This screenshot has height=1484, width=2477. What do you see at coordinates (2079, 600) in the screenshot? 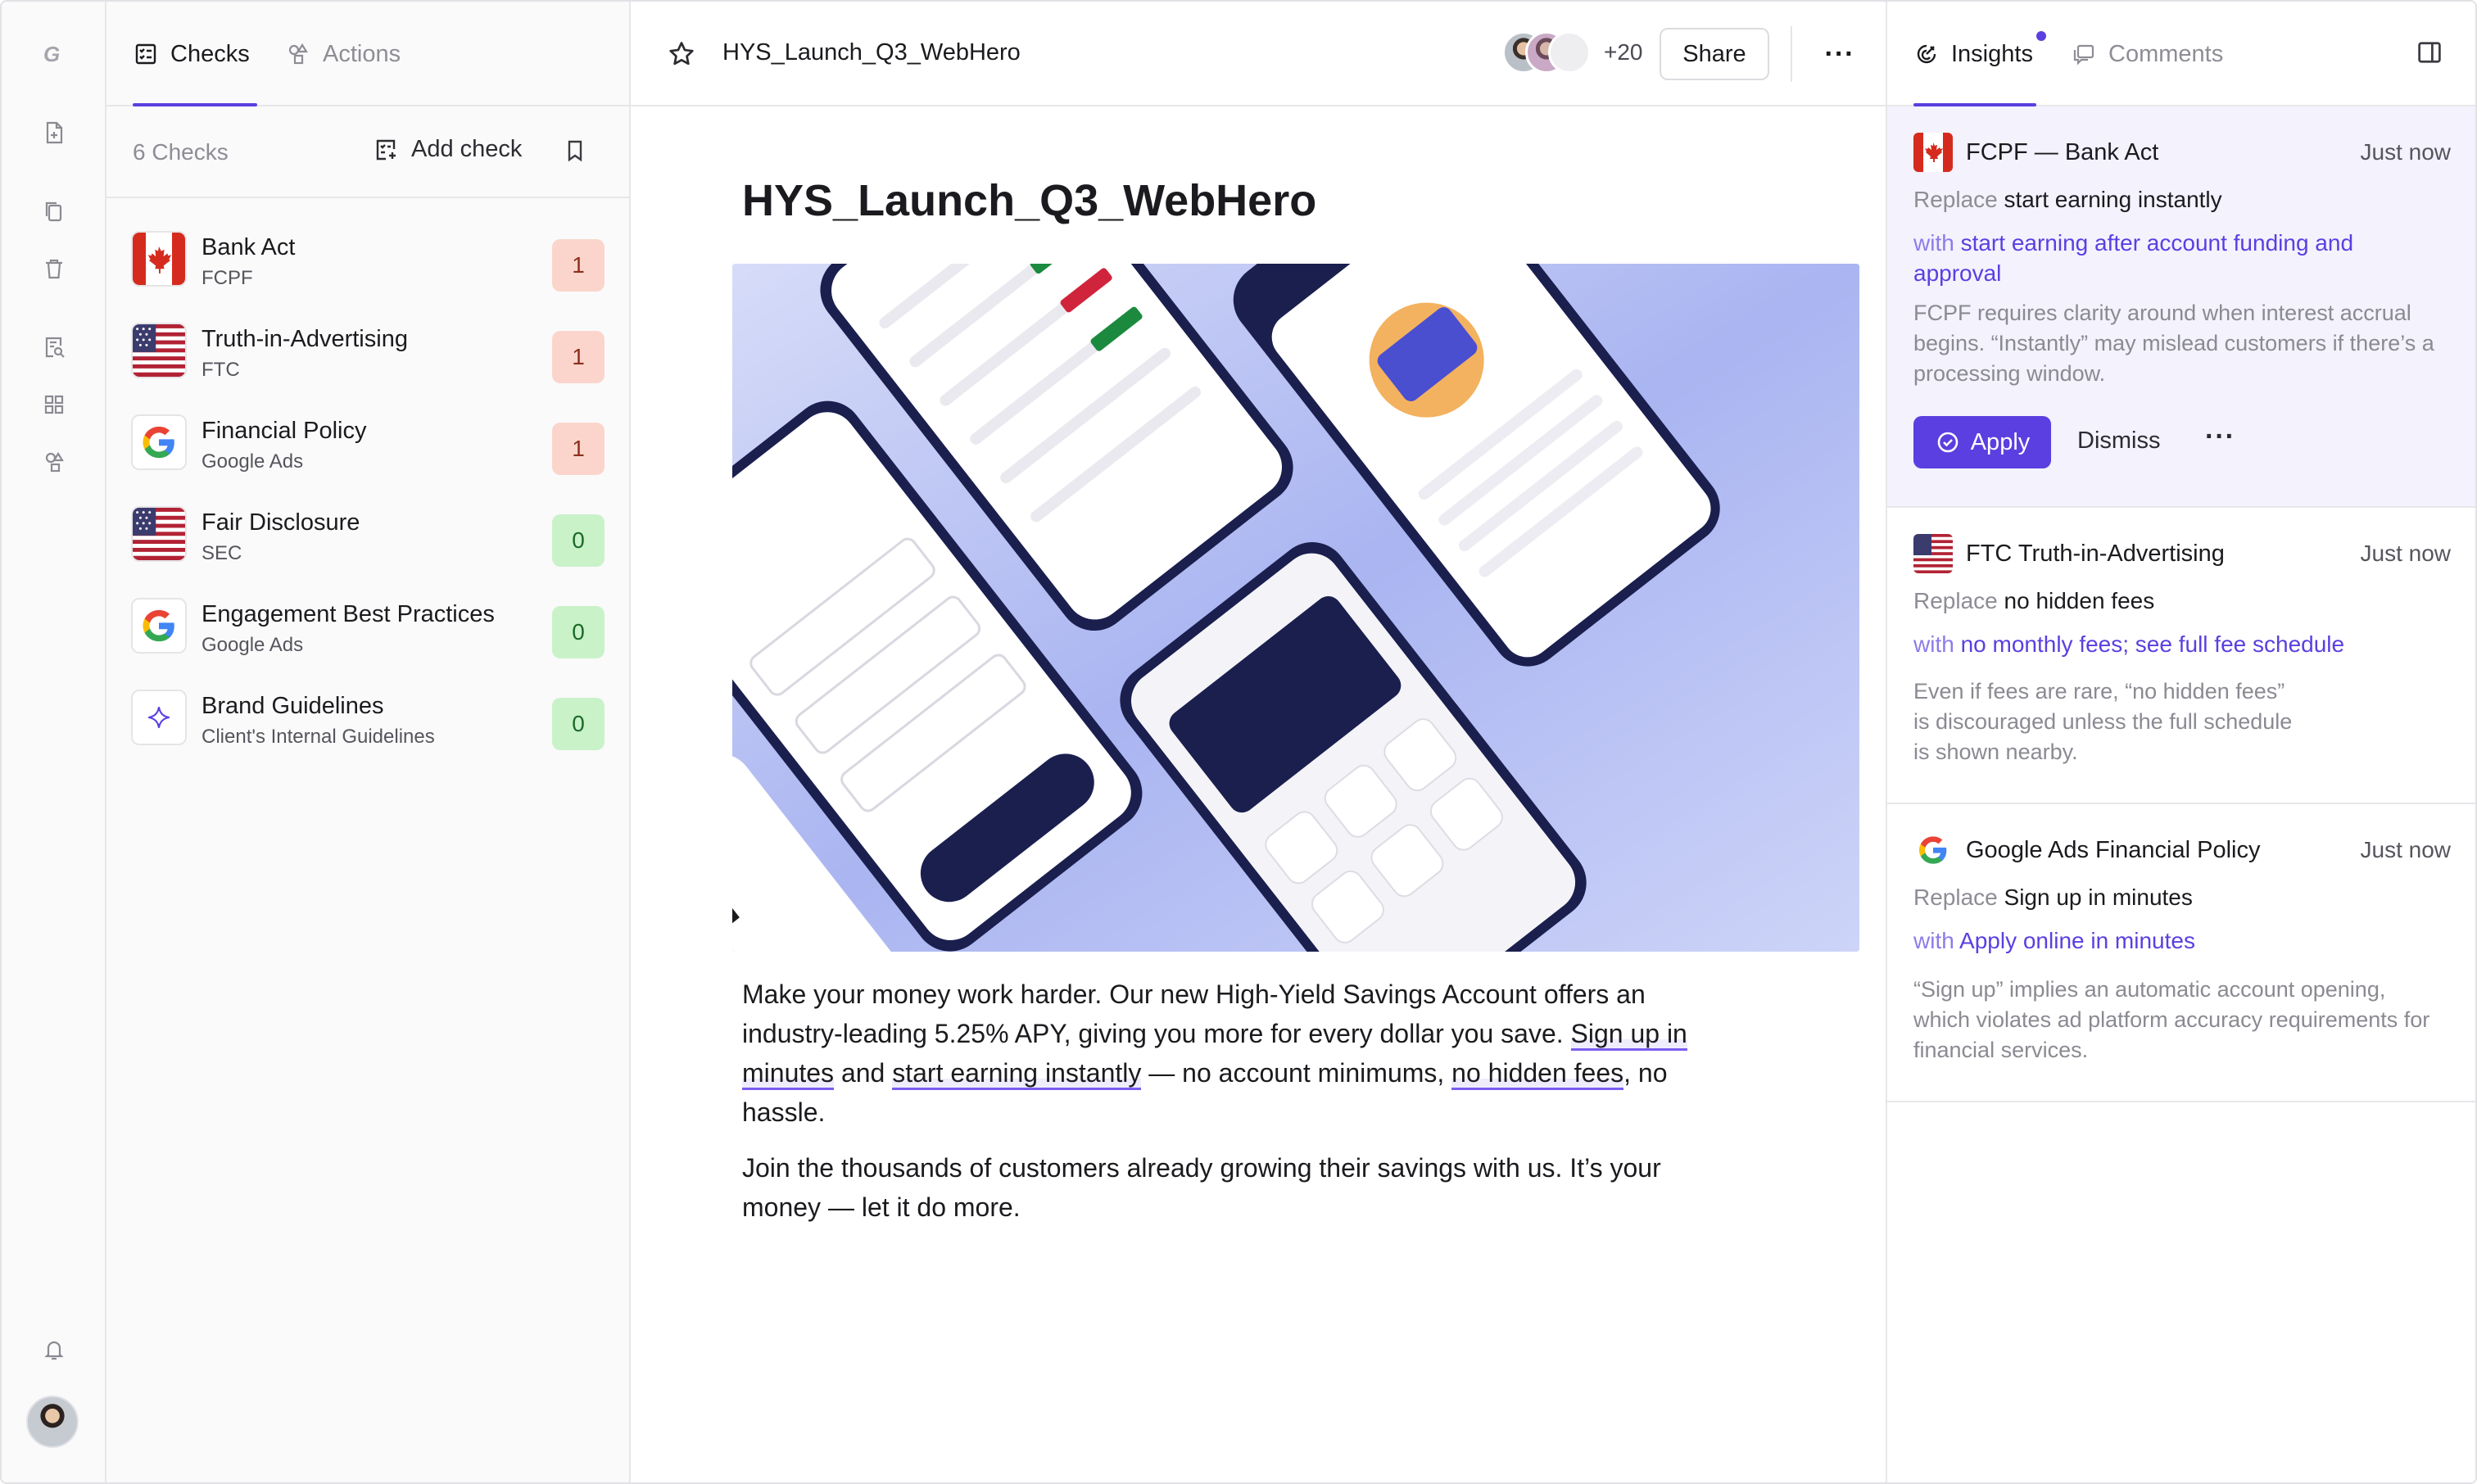
I see `replace-text: no hidden fees` at bounding box center [2079, 600].